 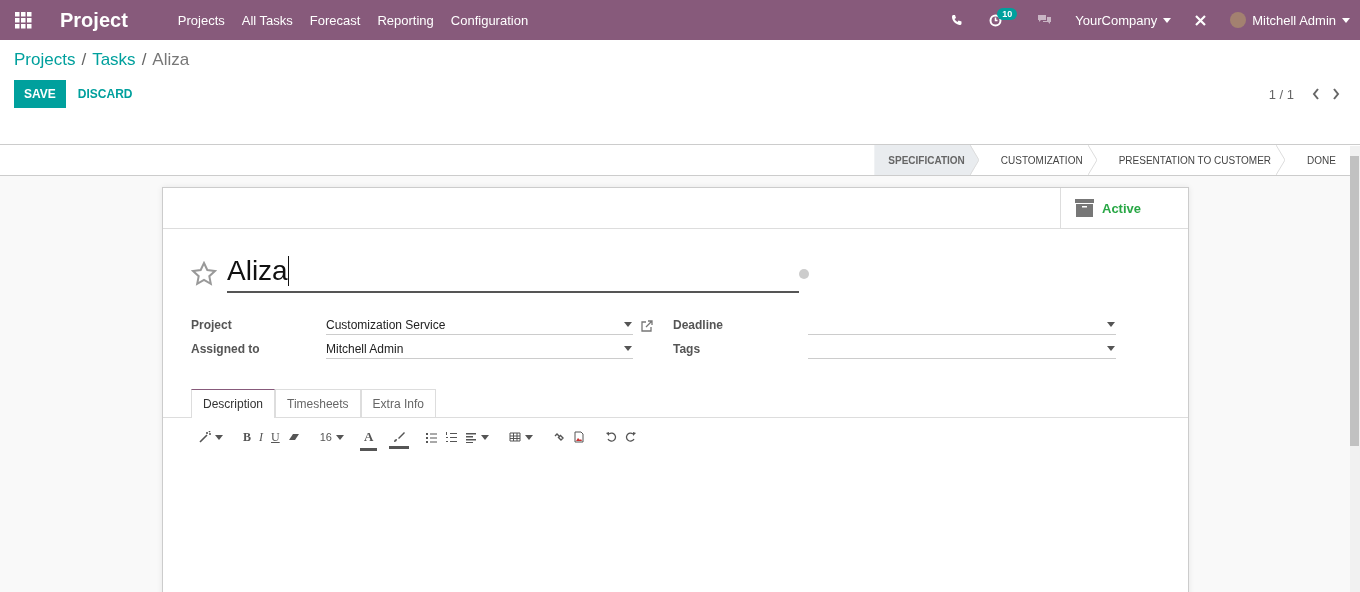 What do you see at coordinates (687, 350) in the screenshot?
I see `field-label: Tags` at bounding box center [687, 350].